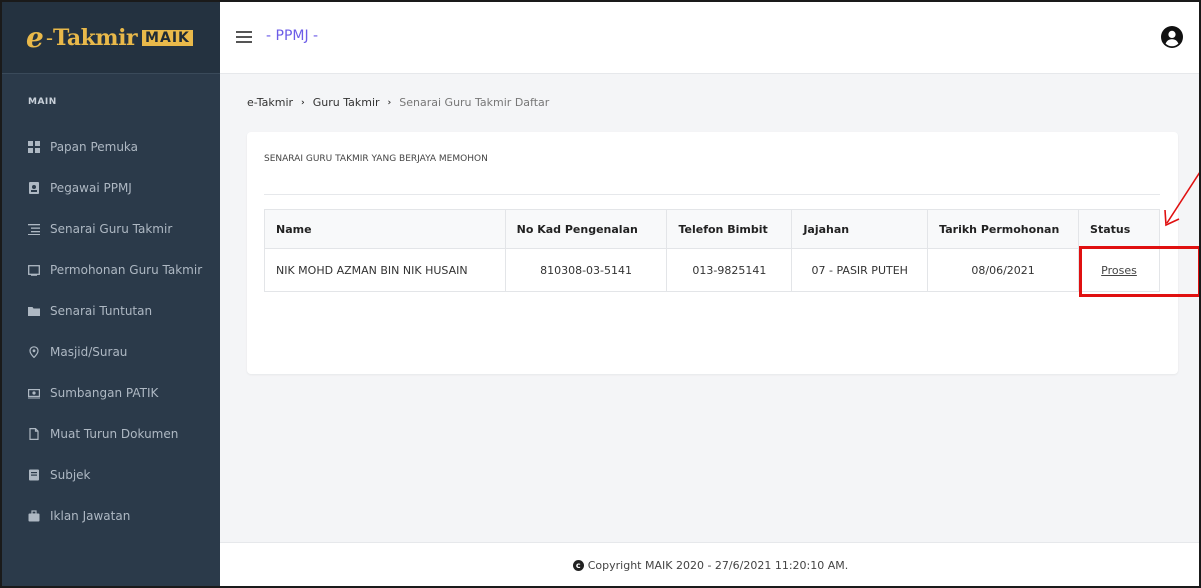 This screenshot has width=1201, height=588. Describe the element at coordinates (729, 270) in the screenshot. I see `cell-phone: 013-9825141` at that location.